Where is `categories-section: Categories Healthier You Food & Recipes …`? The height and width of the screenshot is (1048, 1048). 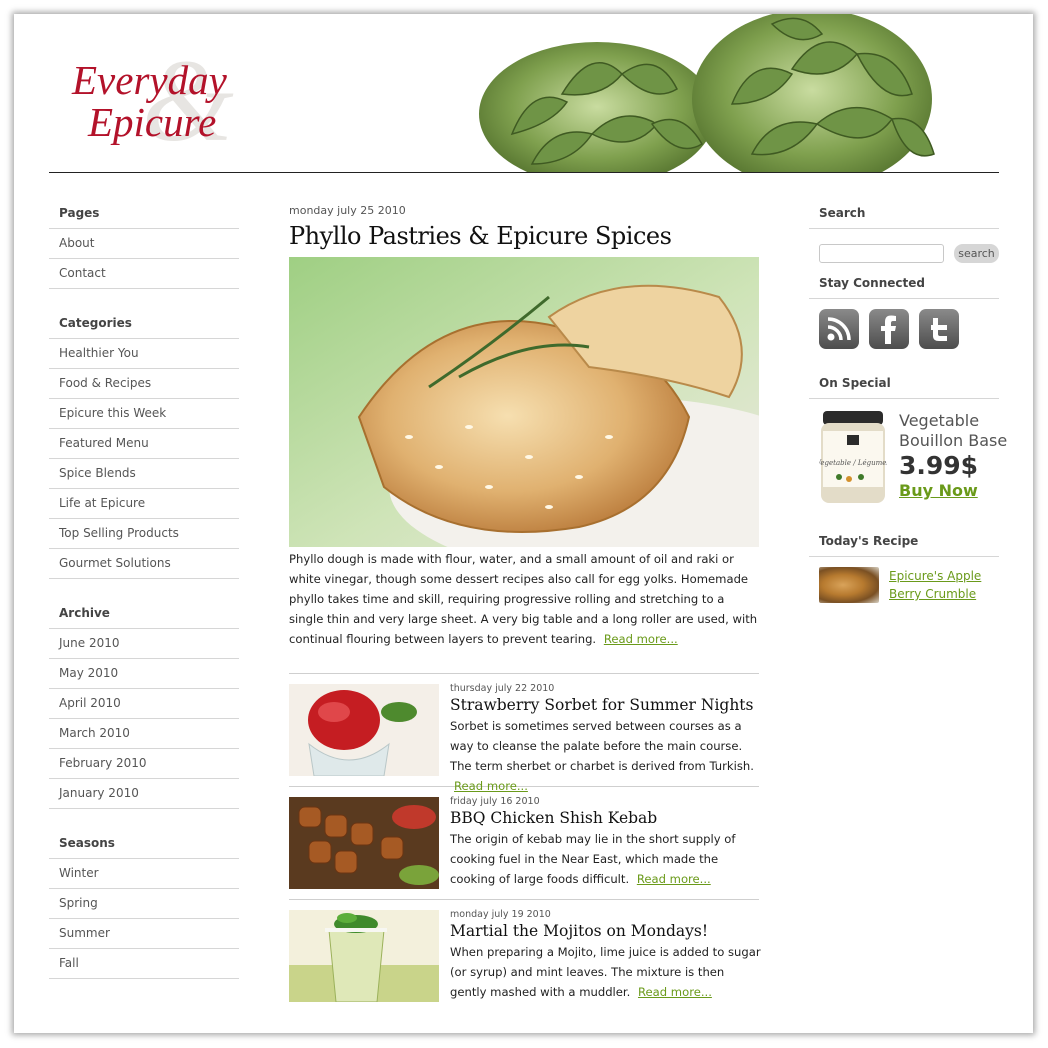 categories-section: Categories Healthier You Food & Recipes … is located at coordinates (144, 444).